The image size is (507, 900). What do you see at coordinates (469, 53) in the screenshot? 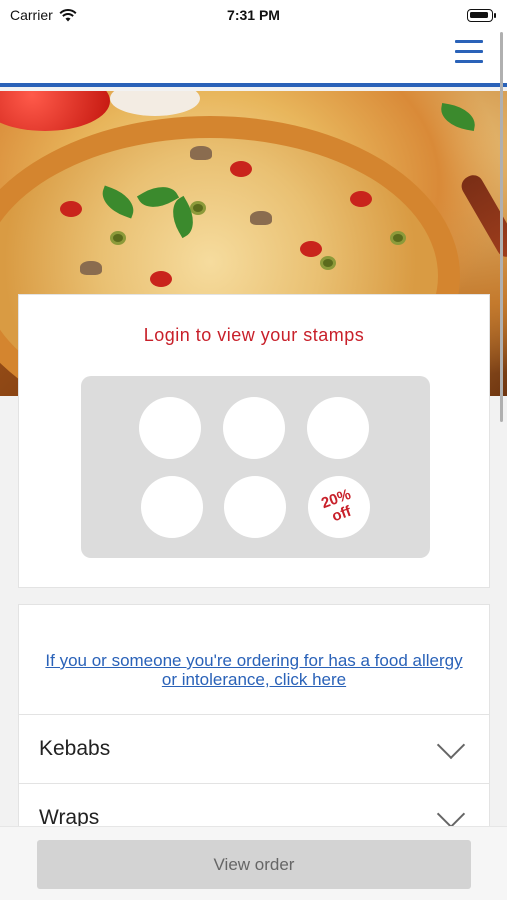
I see `hamburger-menu-icon` at bounding box center [469, 53].